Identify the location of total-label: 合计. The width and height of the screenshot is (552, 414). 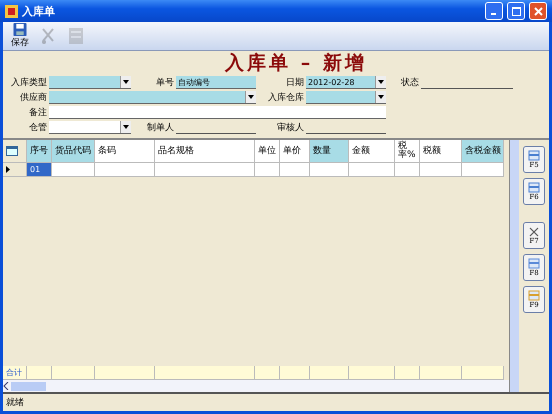
(15, 373).